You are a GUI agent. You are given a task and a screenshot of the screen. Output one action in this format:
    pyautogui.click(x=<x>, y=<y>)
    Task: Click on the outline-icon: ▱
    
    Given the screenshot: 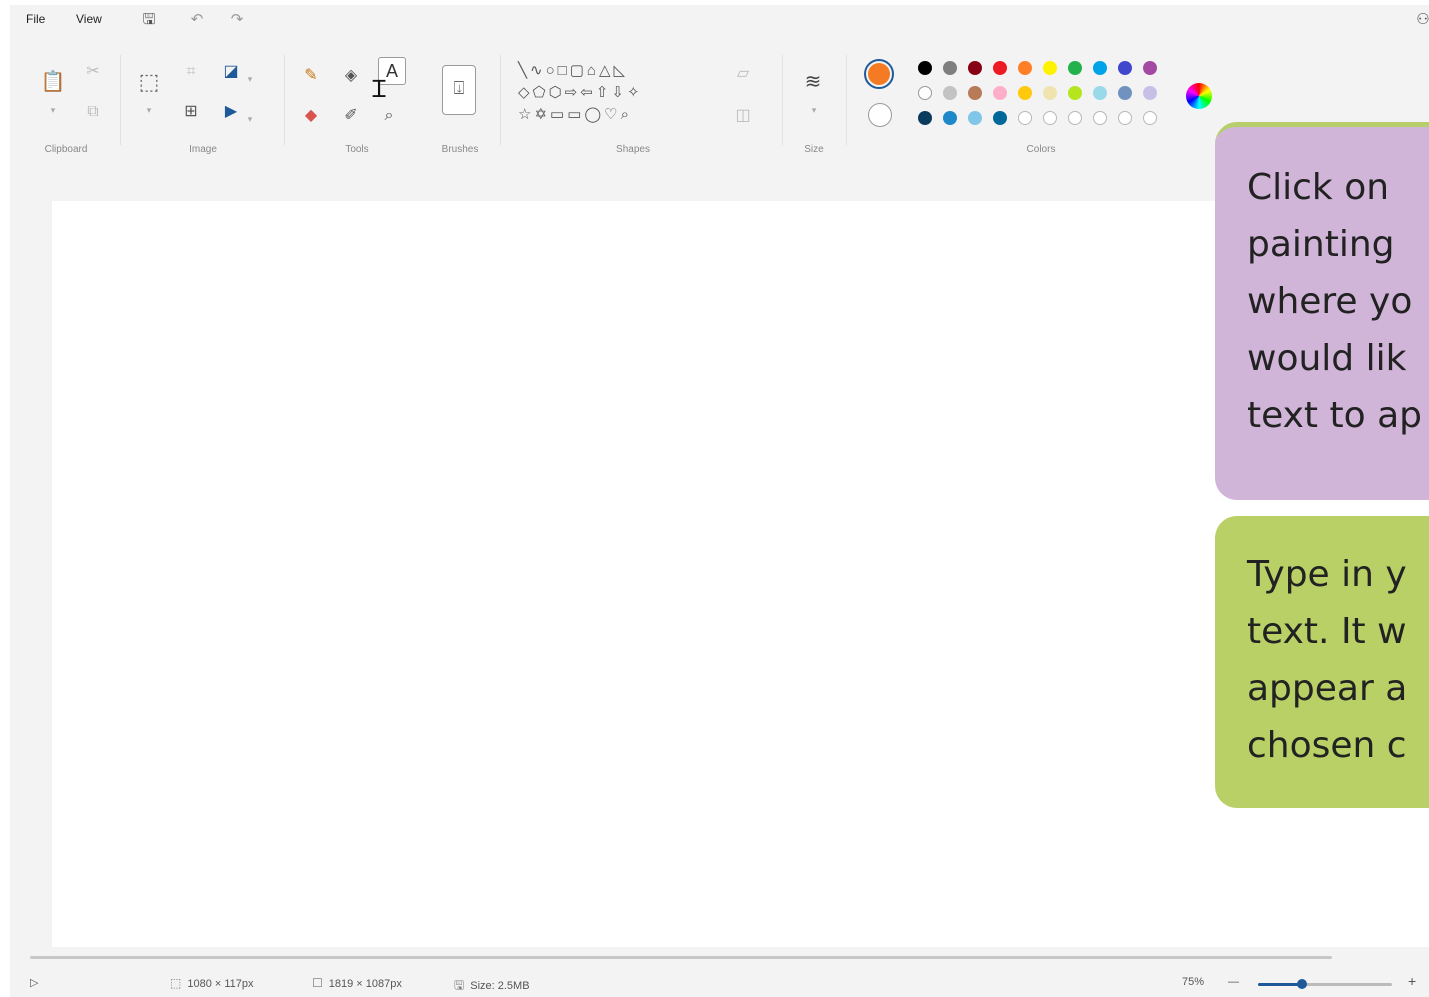 What is the action you would take?
    pyautogui.click(x=743, y=74)
    